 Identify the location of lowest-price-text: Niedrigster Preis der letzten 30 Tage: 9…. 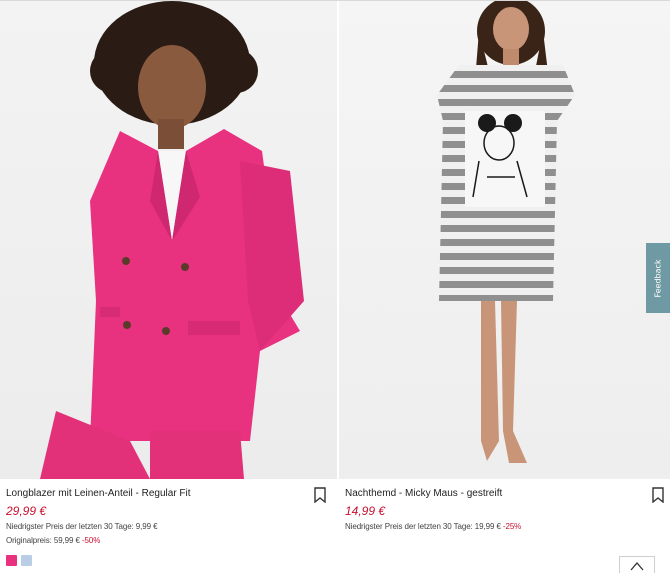
(82, 526).